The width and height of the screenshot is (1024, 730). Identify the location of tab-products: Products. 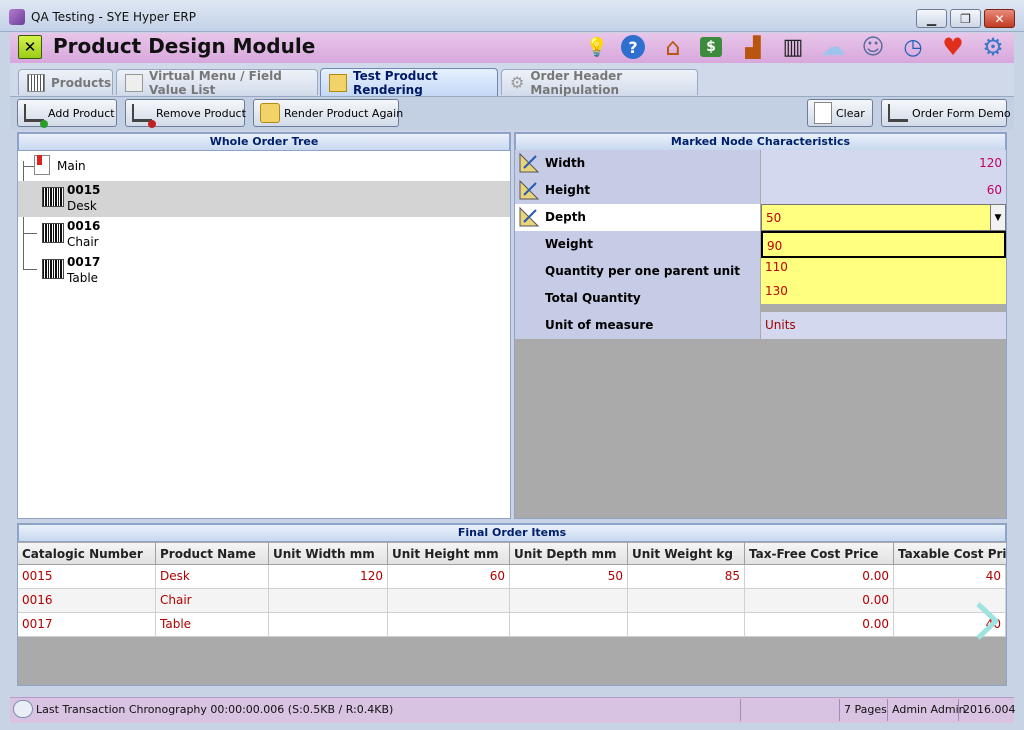
(65, 82).